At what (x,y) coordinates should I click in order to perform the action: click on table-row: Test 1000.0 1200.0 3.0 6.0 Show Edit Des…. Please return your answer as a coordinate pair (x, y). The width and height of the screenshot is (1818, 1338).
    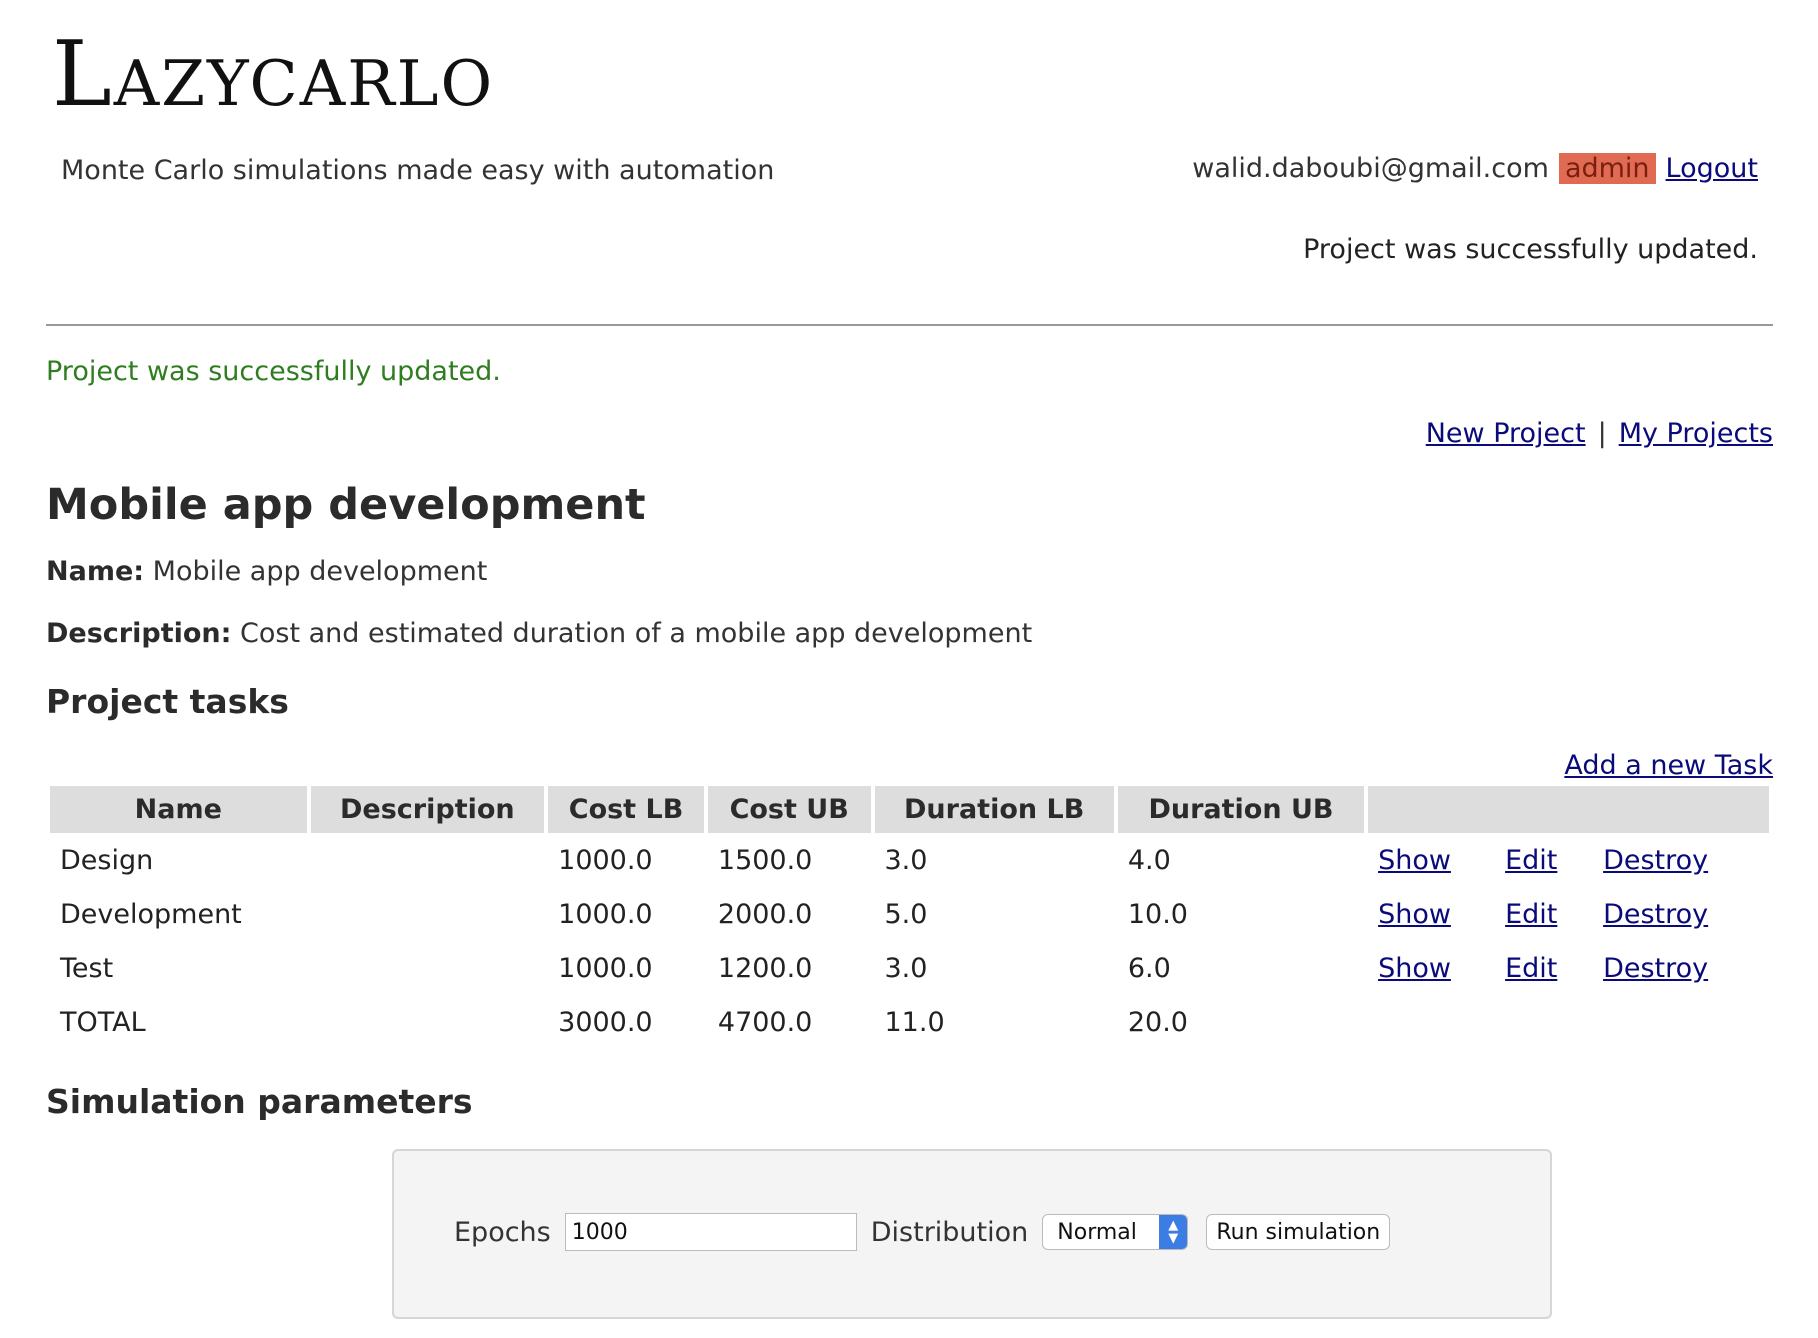
    Looking at the image, I should click on (909, 968).